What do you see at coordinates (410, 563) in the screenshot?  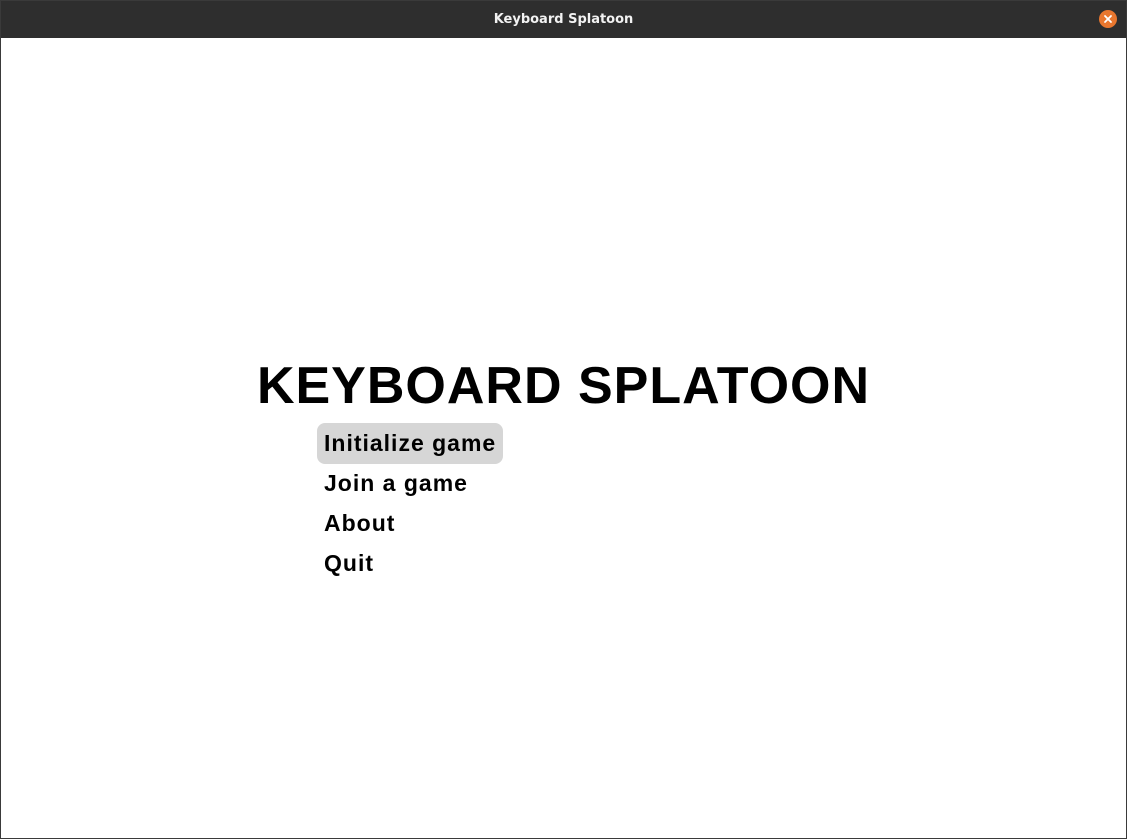 I see `menu-item-quit: Quit` at bounding box center [410, 563].